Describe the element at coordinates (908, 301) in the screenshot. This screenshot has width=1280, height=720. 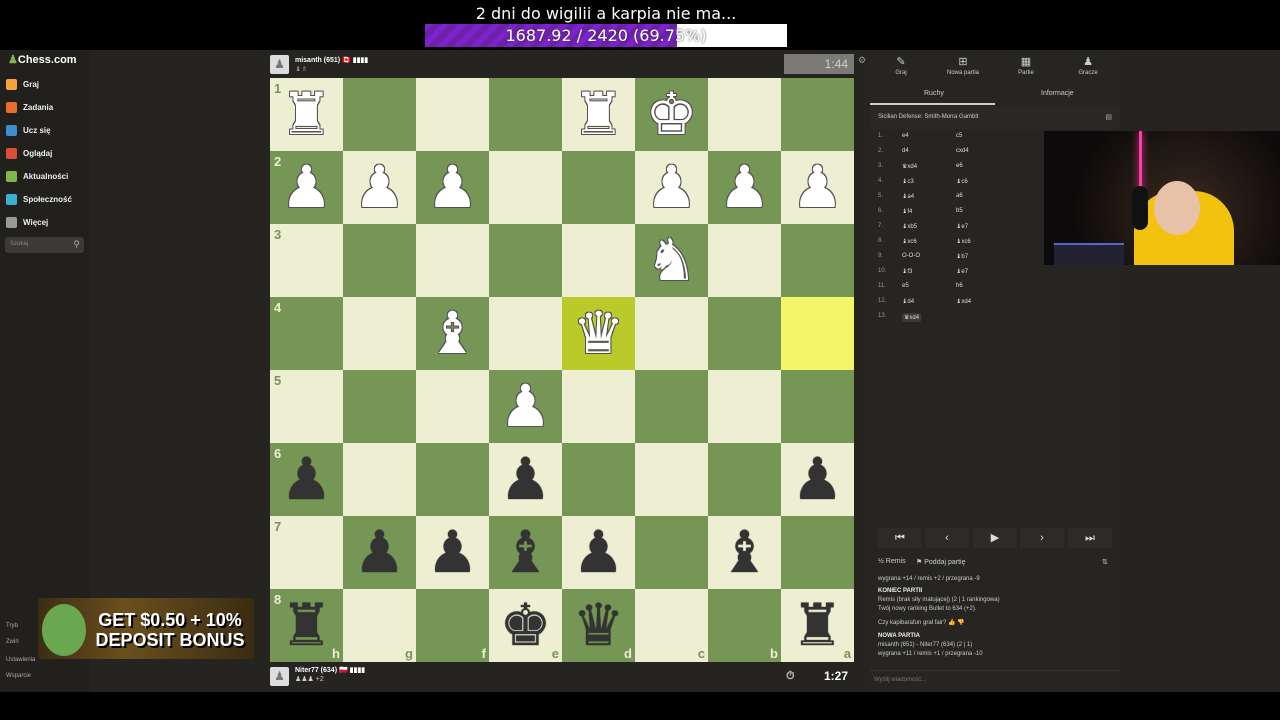
I see `move-notation: ♝d4` at that location.